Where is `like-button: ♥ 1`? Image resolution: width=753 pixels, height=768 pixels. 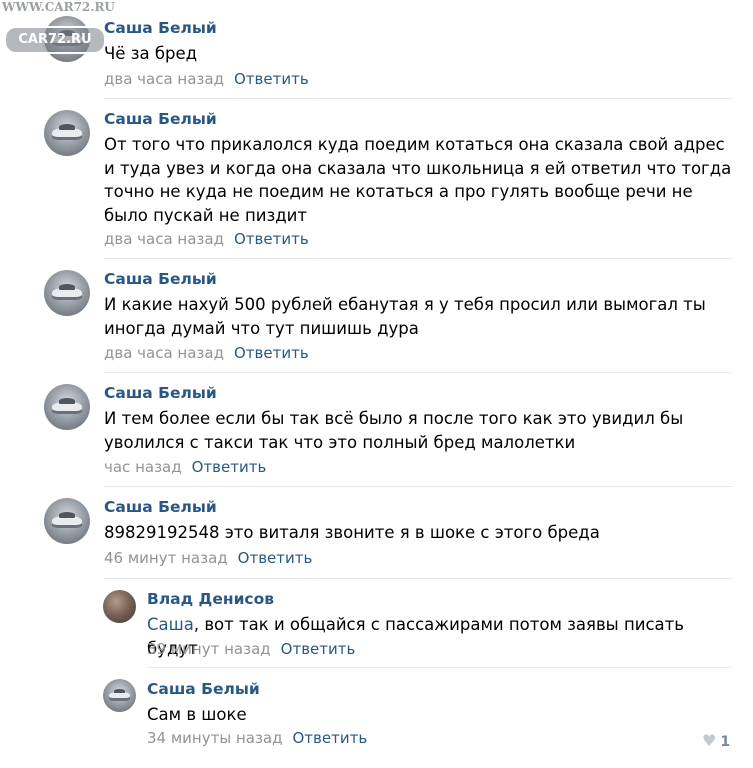 like-button: ♥ 1 is located at coordinates (716, 740).